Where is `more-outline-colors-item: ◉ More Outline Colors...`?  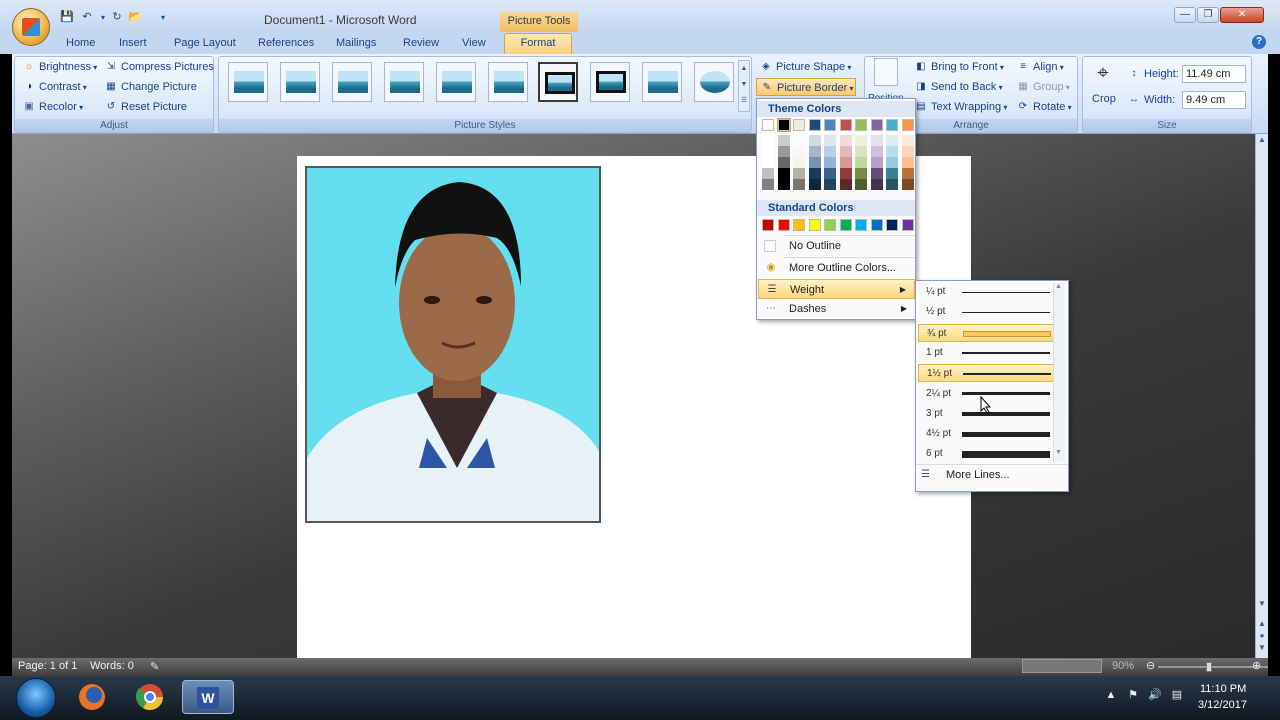
more-outline-colors-item: ◉ More Outline Colors... is located at coordinates (836, 268).